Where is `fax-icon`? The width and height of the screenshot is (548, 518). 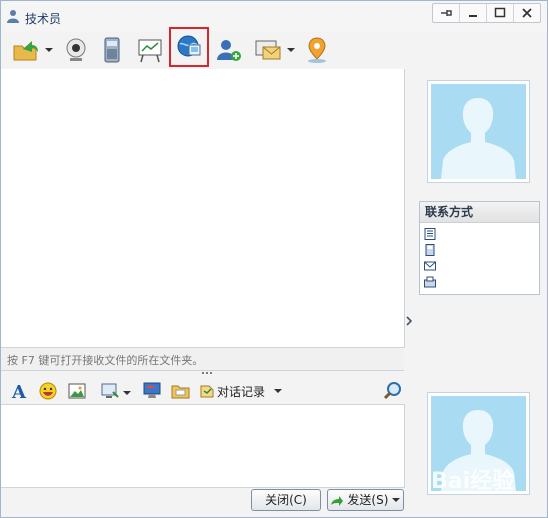
fax-icon is located at coordinates (430, 282).